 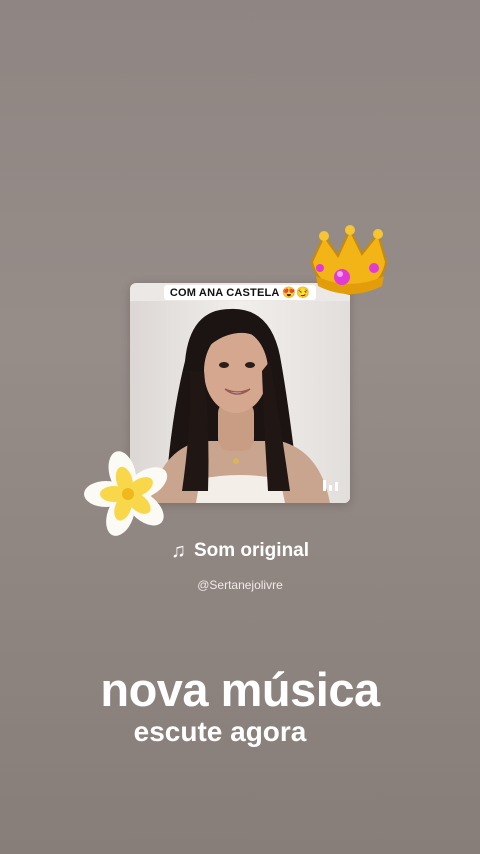 What do you see at coordinates (240, 689) in the screenshot?
I see `headline-text: nova música` at bounding box center [240, 689].